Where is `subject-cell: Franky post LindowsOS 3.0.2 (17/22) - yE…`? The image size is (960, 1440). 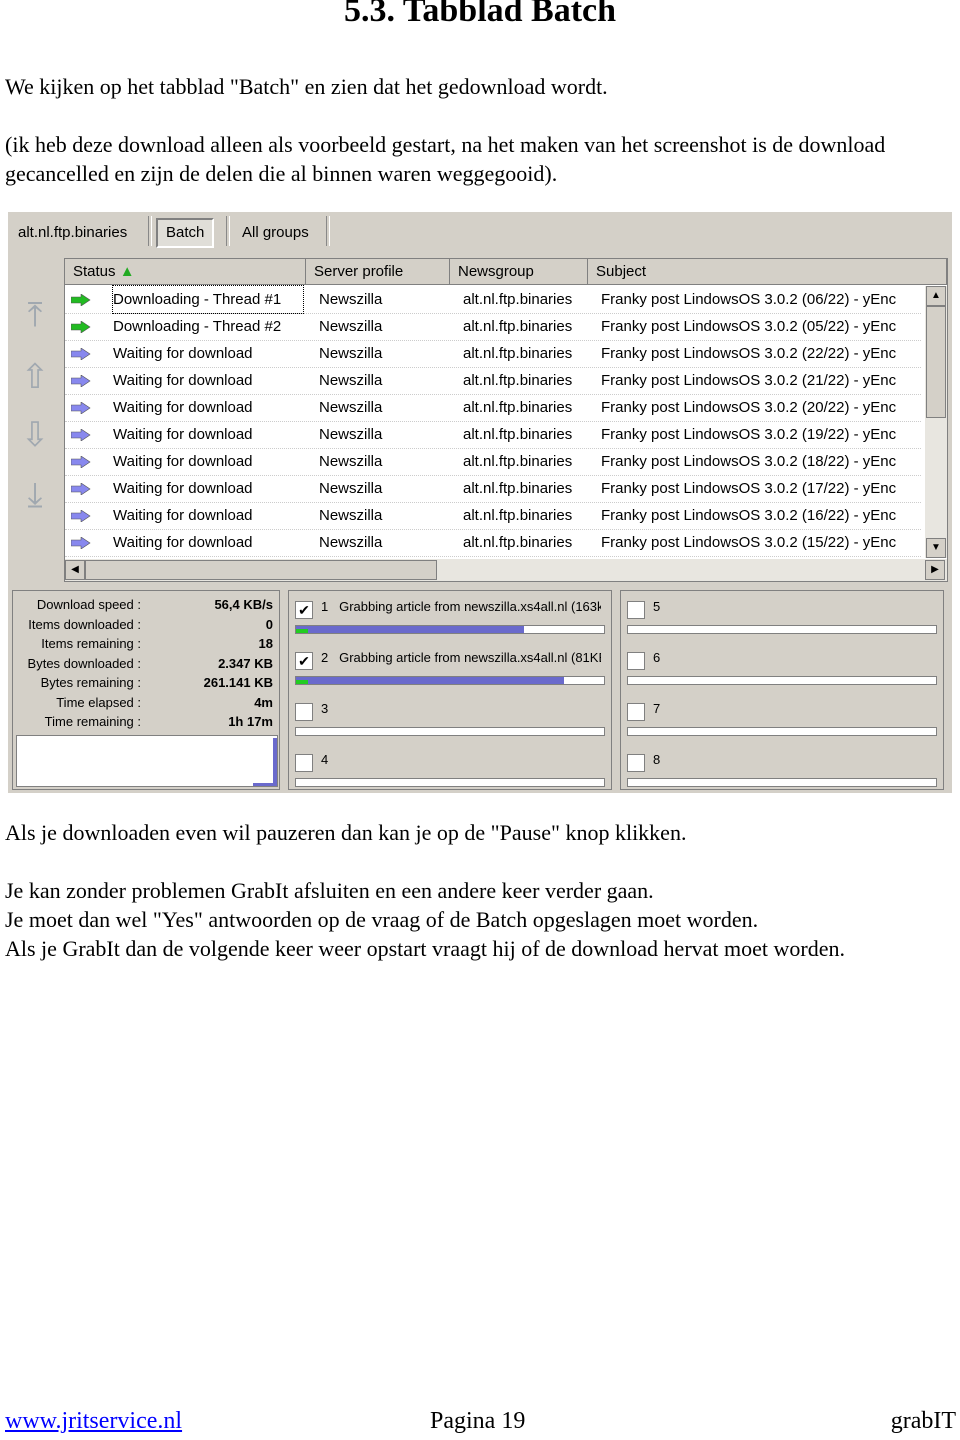
subject-cell: Franky post LindowsOS 3.0.2 (17/22) - yE… is located at coordinates (749, 488).